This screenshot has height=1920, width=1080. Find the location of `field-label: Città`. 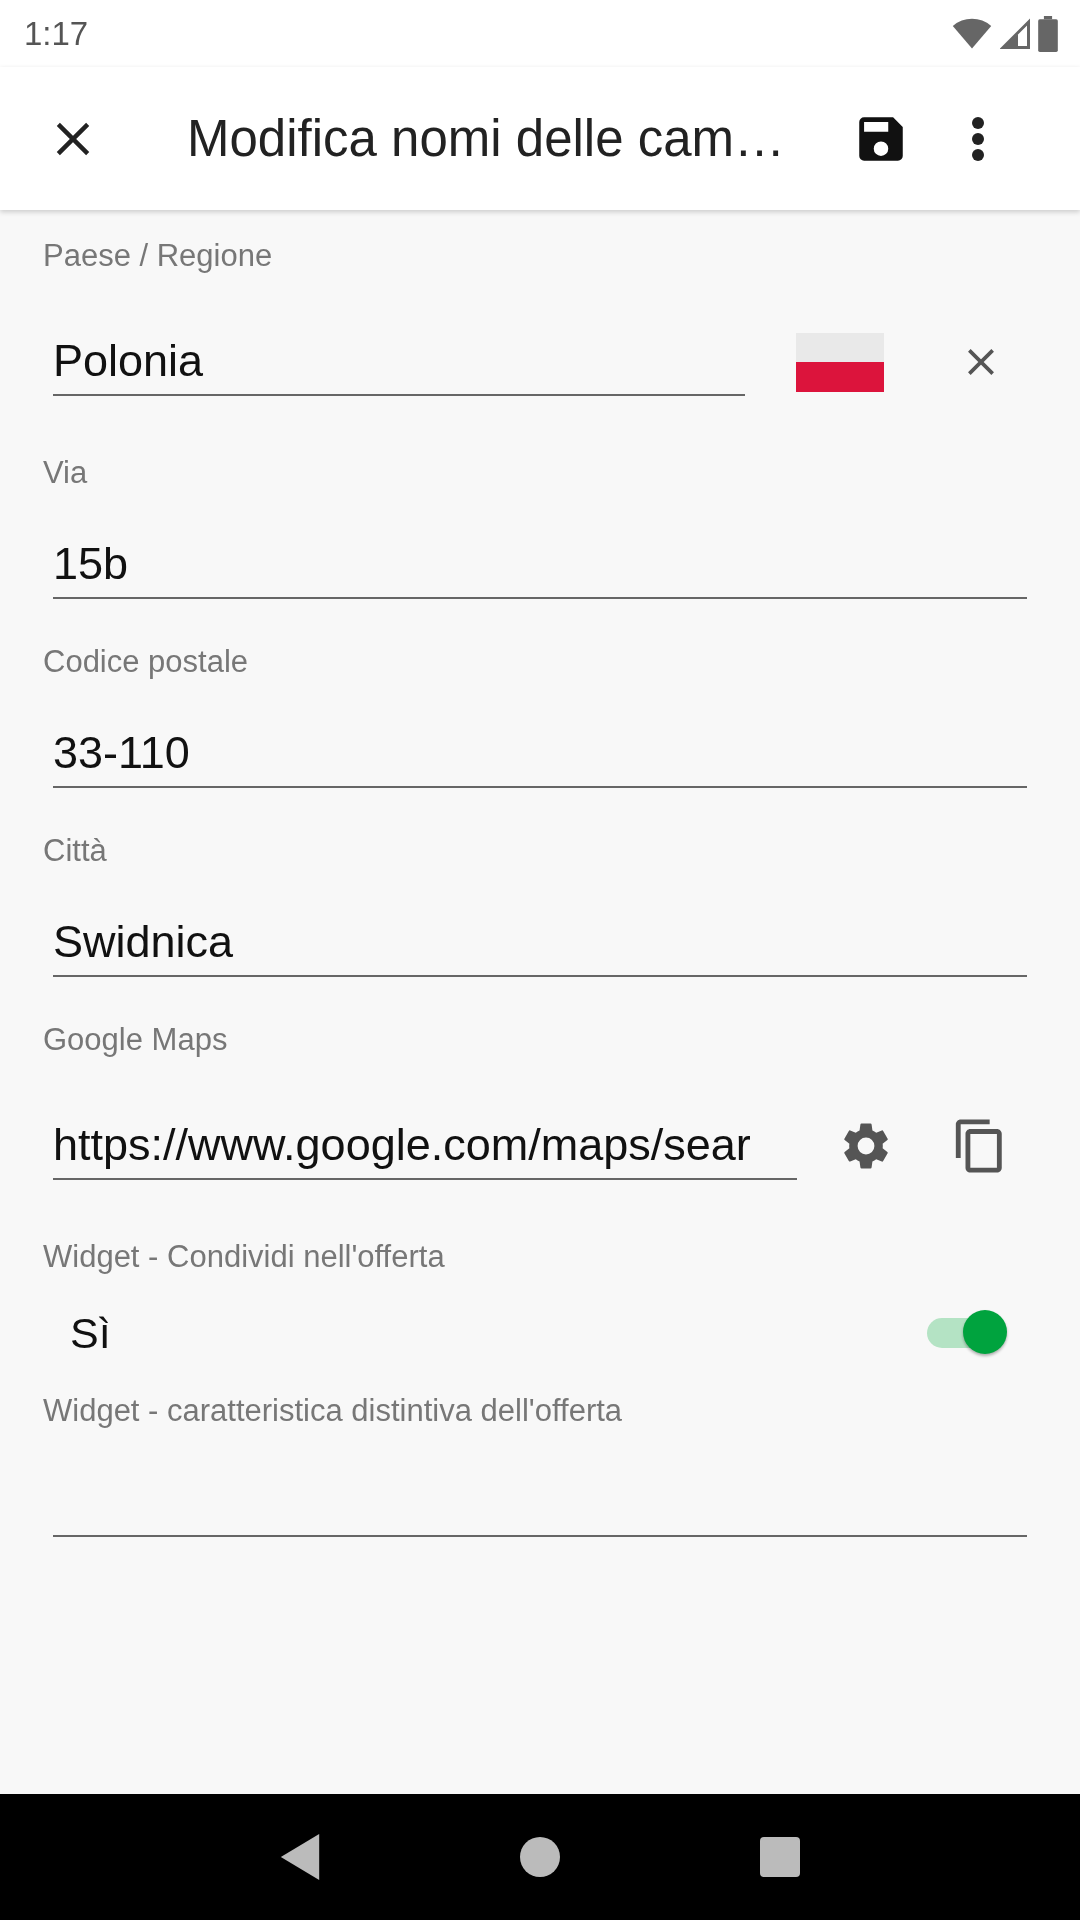

field-label: Città is located at coordinates (75, 851).